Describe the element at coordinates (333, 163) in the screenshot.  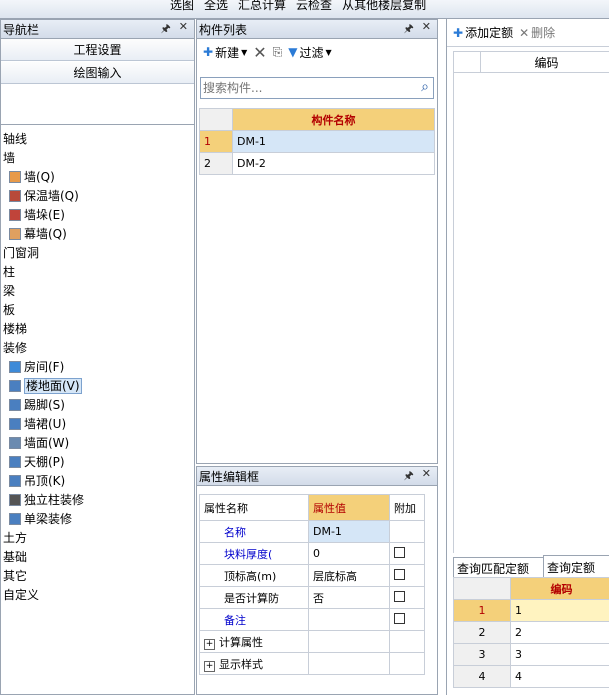
I see `component-name-cell: DM-2` at that location.